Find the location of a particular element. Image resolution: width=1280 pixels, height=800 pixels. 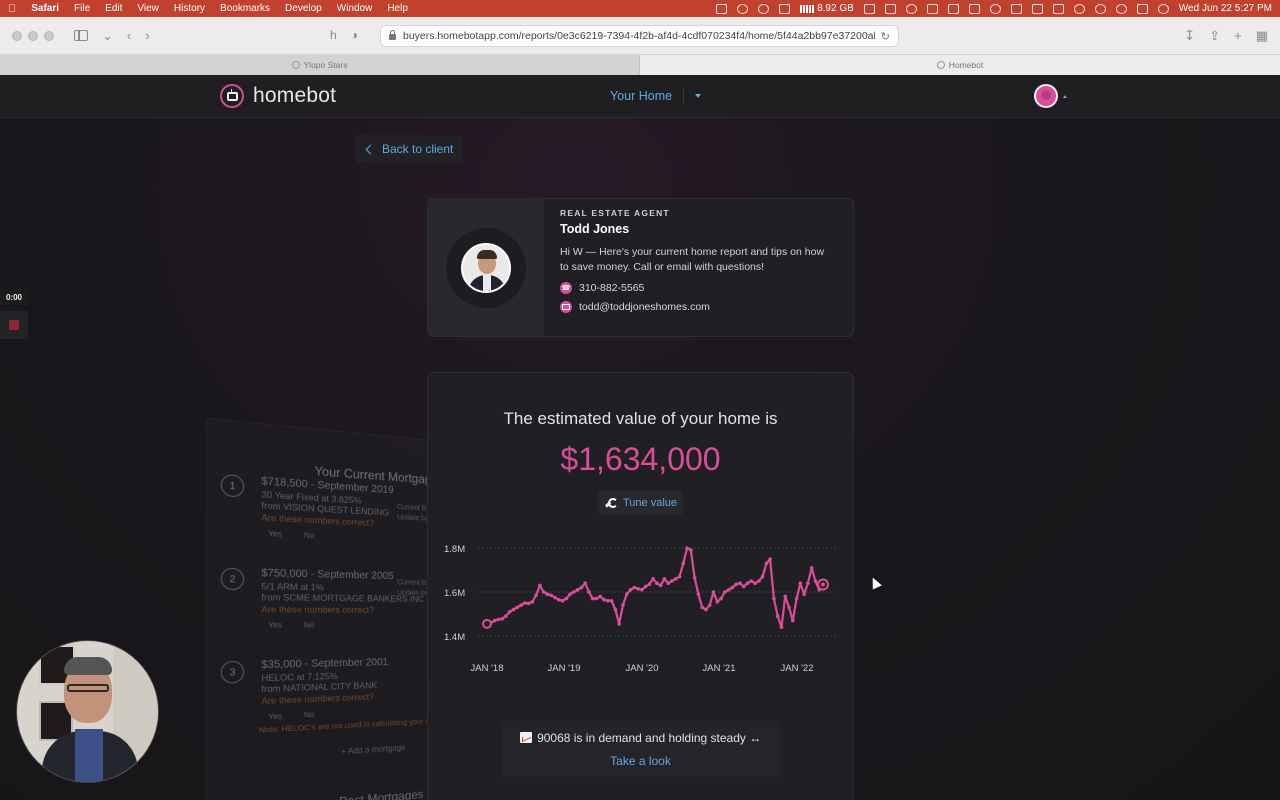

dropbox-status-icon is located at coordinates (722, 8).